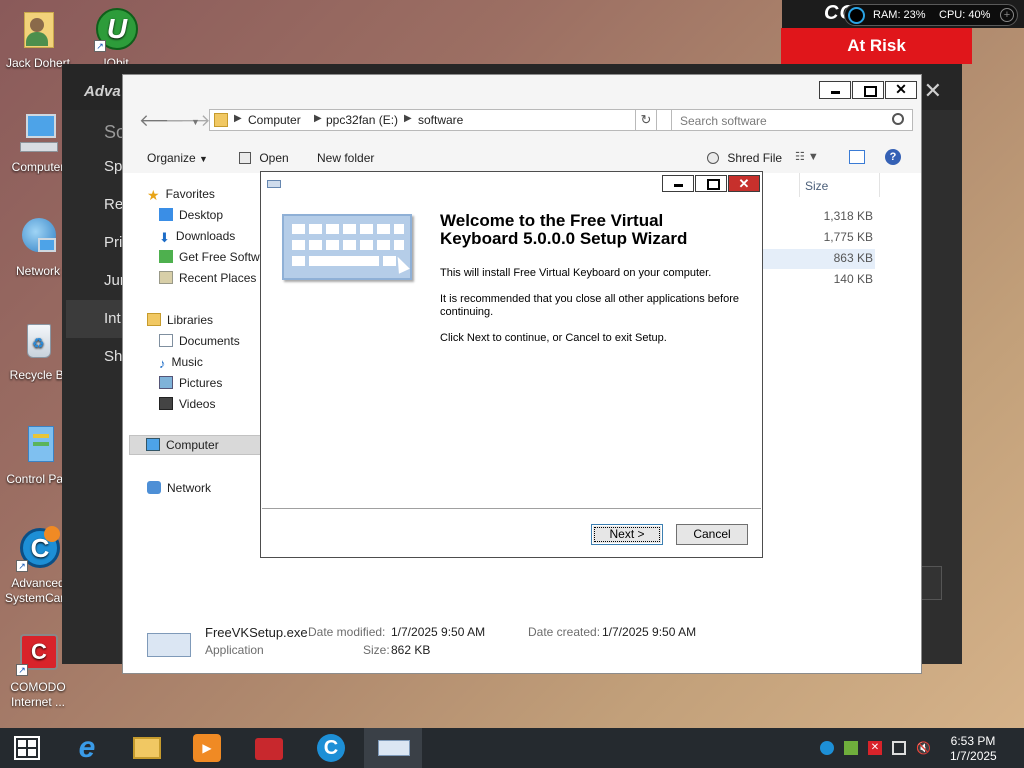 The image size is (1024, 768). I want to click on desktop-icon-iobit: U ↗ IObit, so click(116, 37).